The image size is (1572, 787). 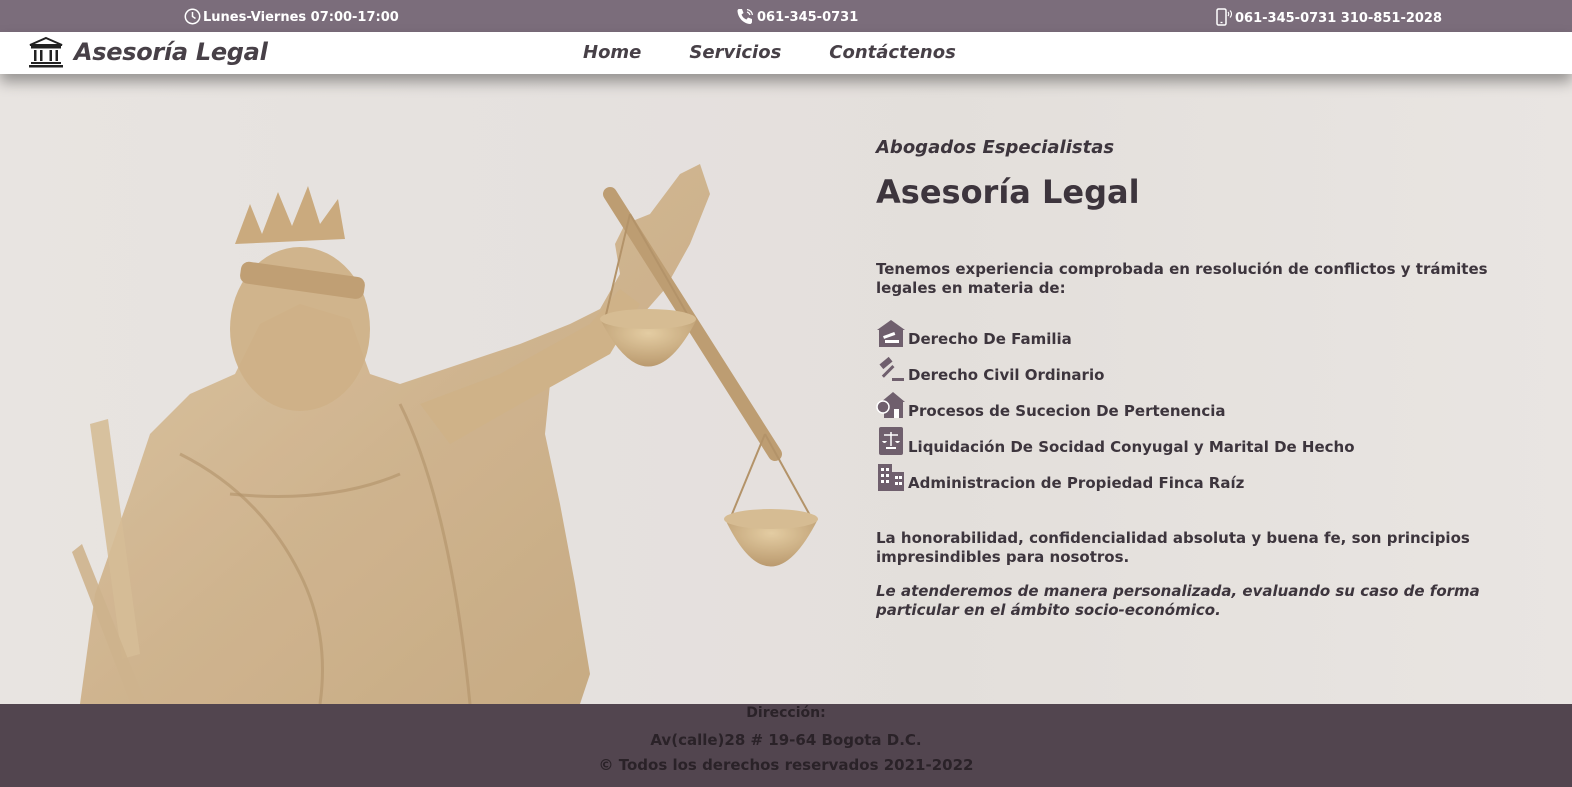 What do you see at coordinates (745, 16) in the screenshot?
I see `phone-icon` at bounding box center [745, 16].